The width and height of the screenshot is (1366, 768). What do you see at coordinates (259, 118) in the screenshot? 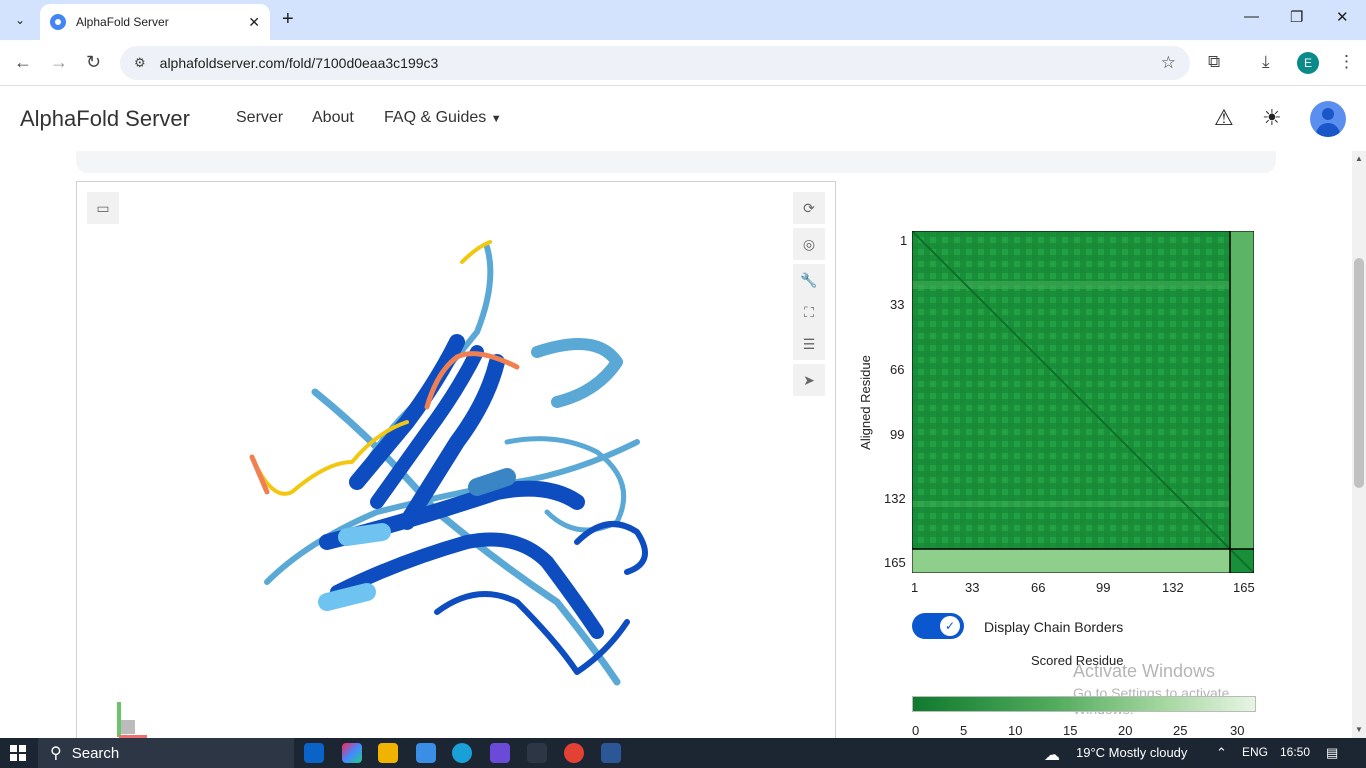
I see `nav-server: Server` at bounding box center [259, 118].